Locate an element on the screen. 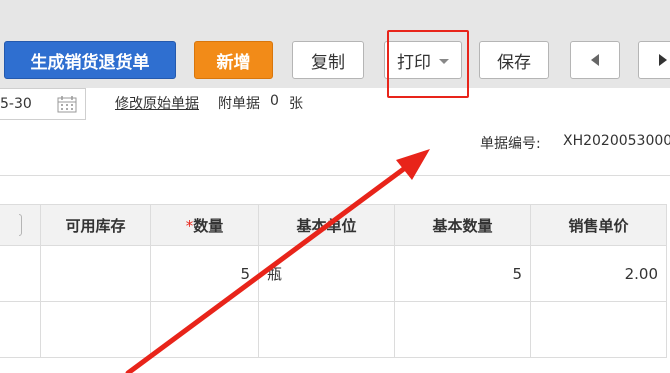  edit-original-doc-link: 修改原始单据 is located at coordinates (157, 103).